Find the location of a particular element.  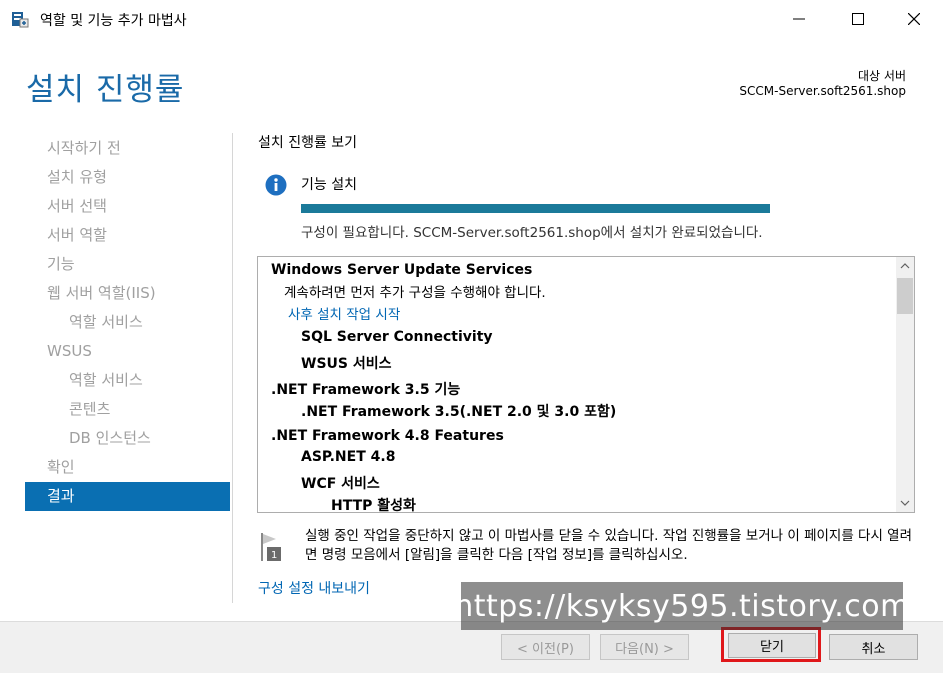

nav-item-server-roles: 서버 역할 is located at coordinates (127, 235).